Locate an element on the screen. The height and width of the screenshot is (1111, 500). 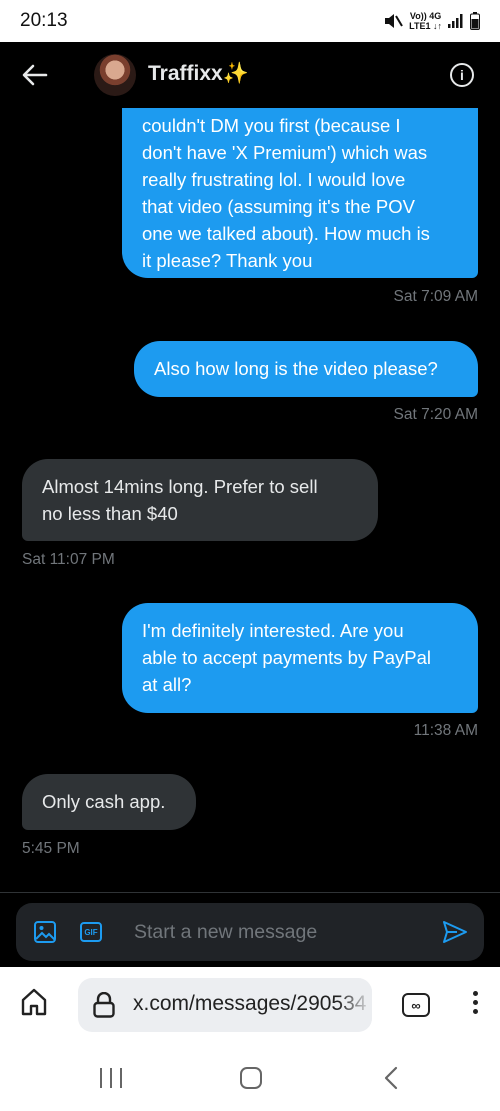
tabs-label: ∞ is located at coordinates (416, 1005).